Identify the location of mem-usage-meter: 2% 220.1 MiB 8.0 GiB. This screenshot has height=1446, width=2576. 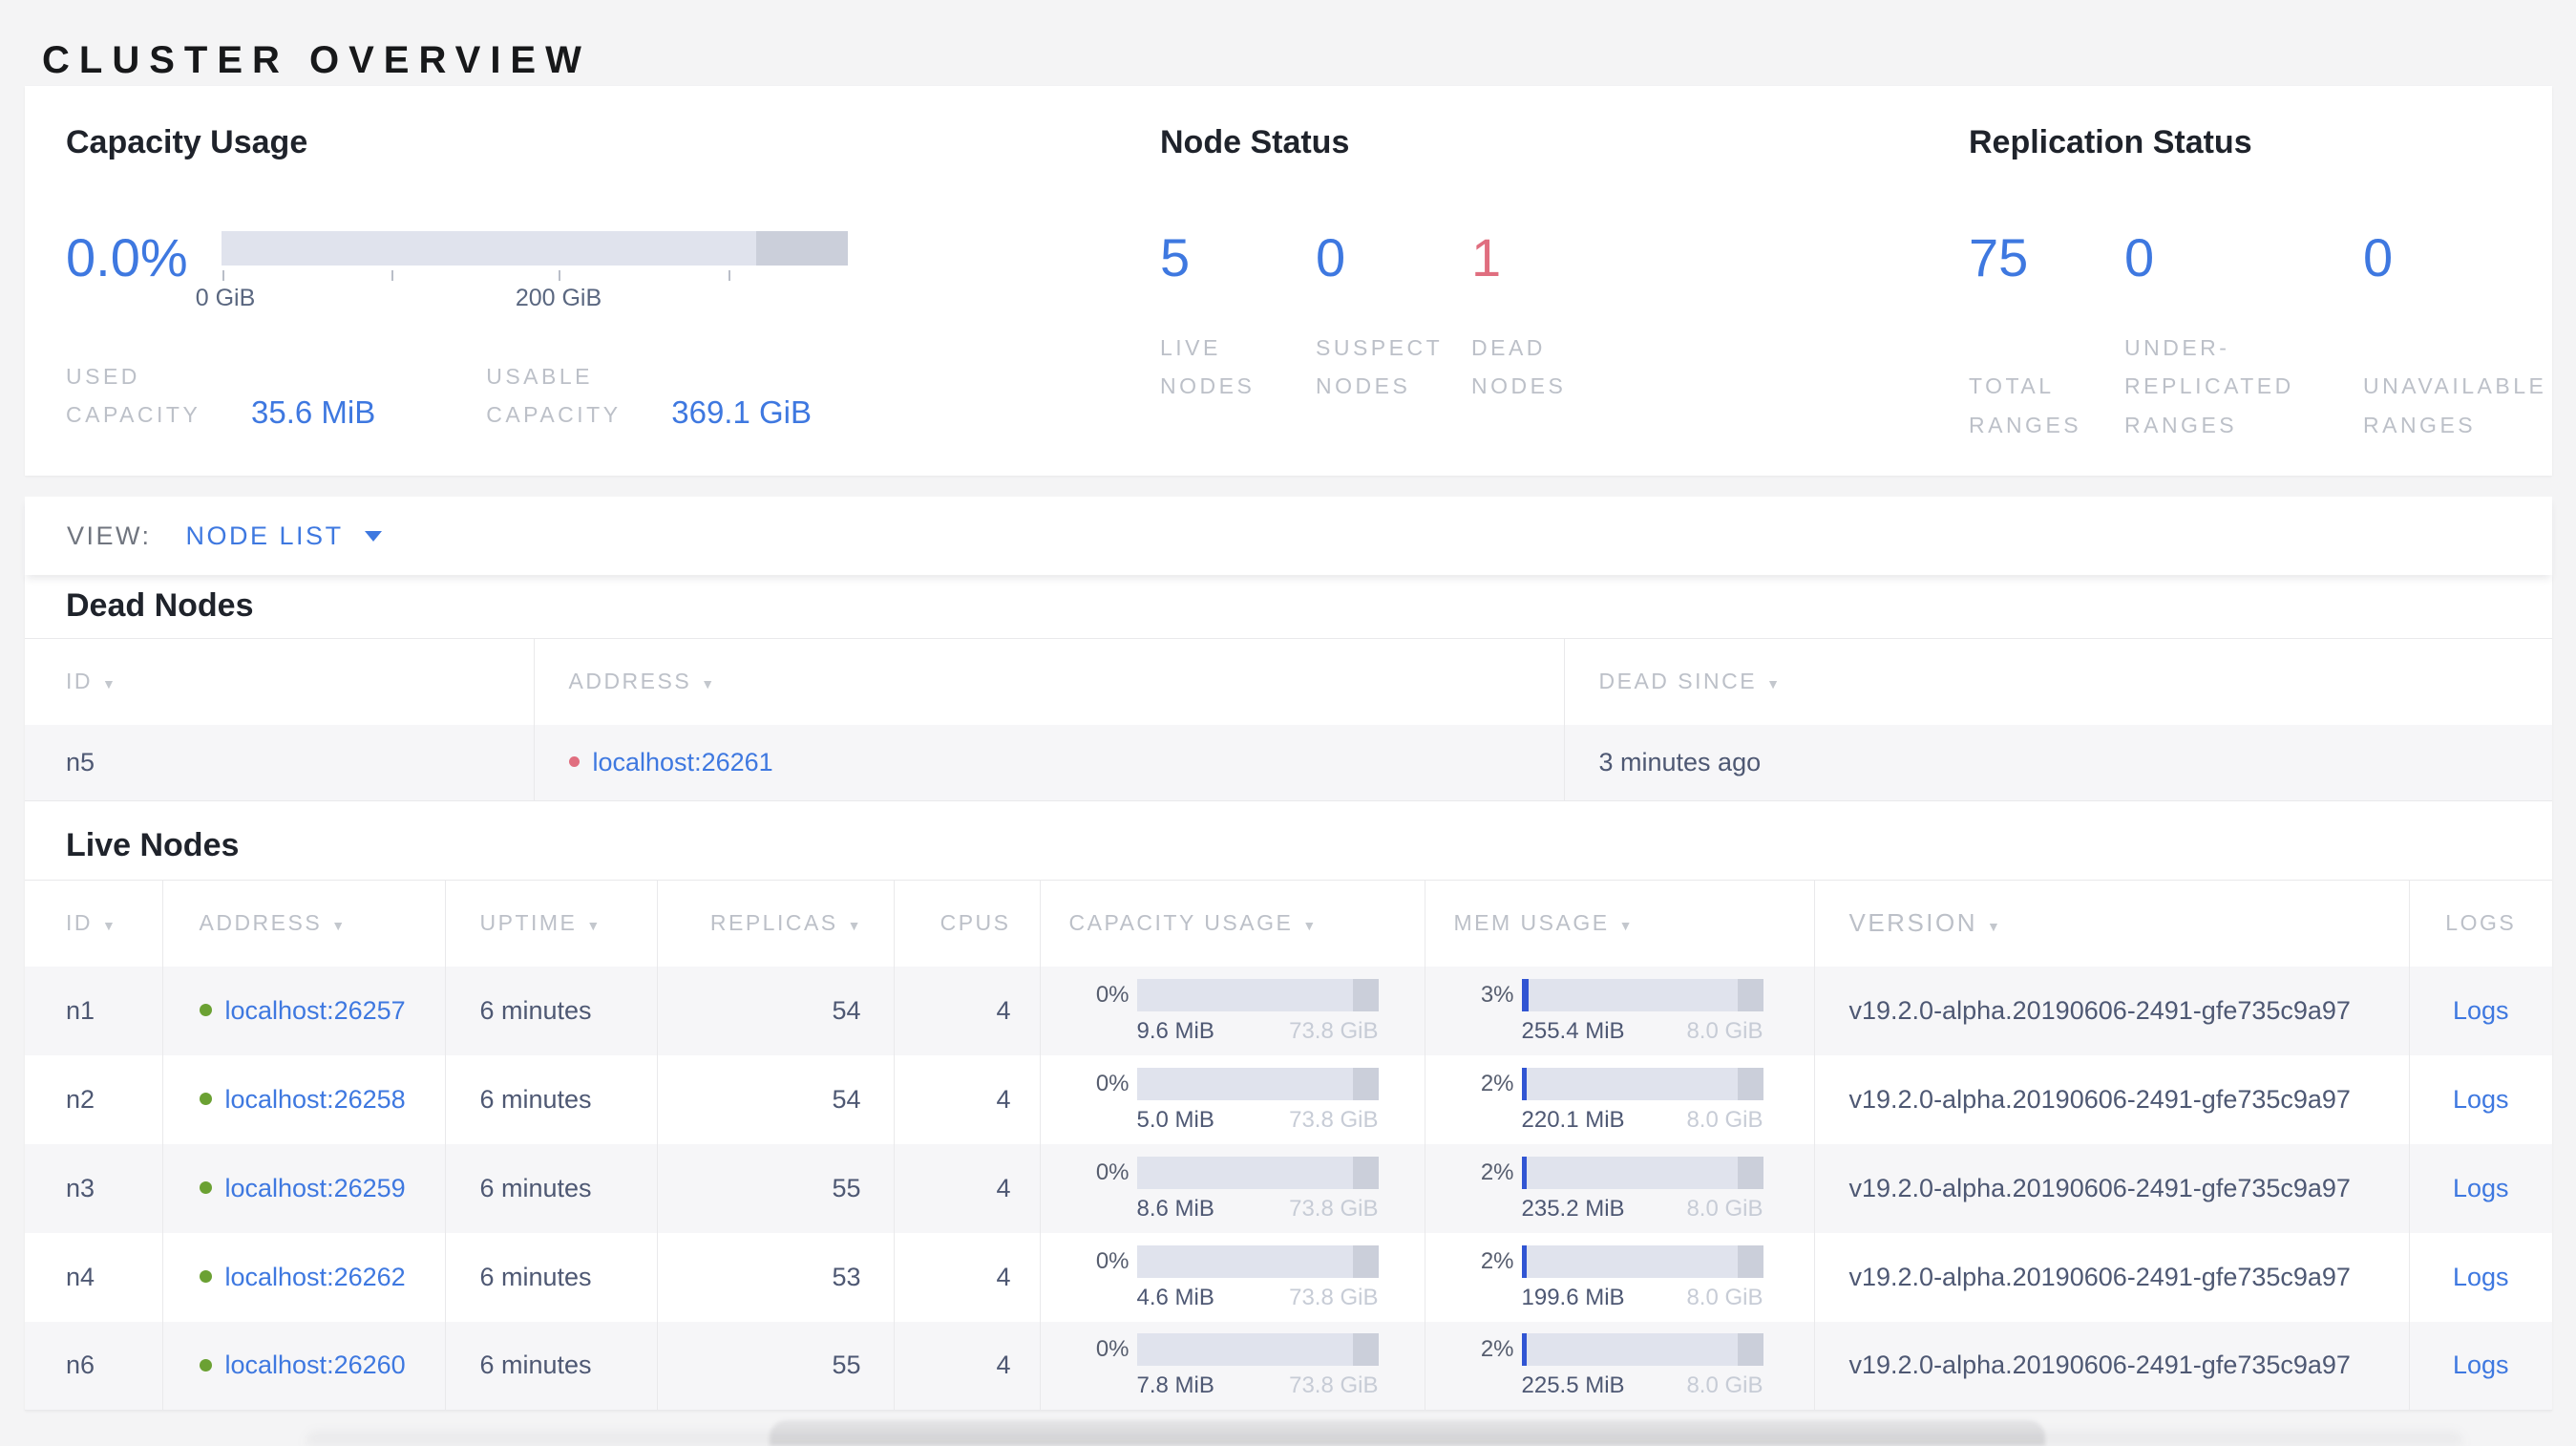
(1619, 1100).